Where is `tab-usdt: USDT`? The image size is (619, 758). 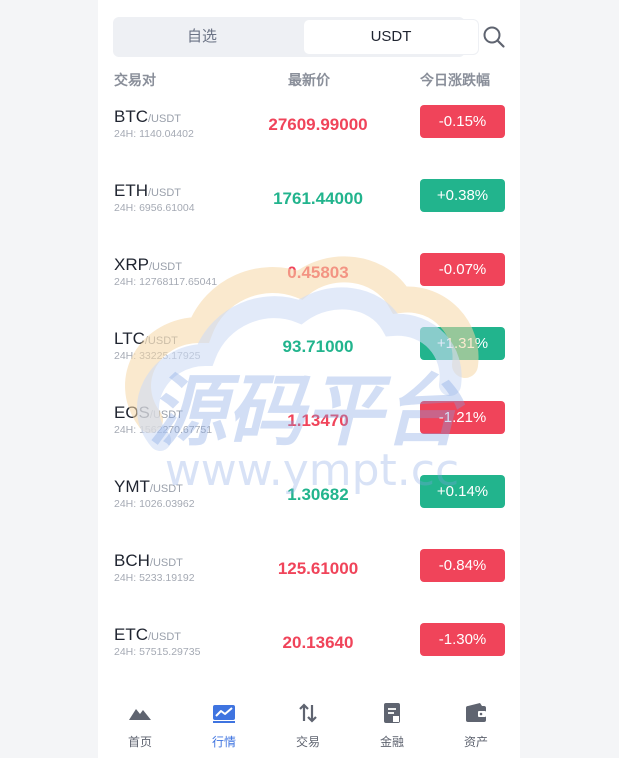
tab-usdt: USDT is located at coordinates (391, 37).